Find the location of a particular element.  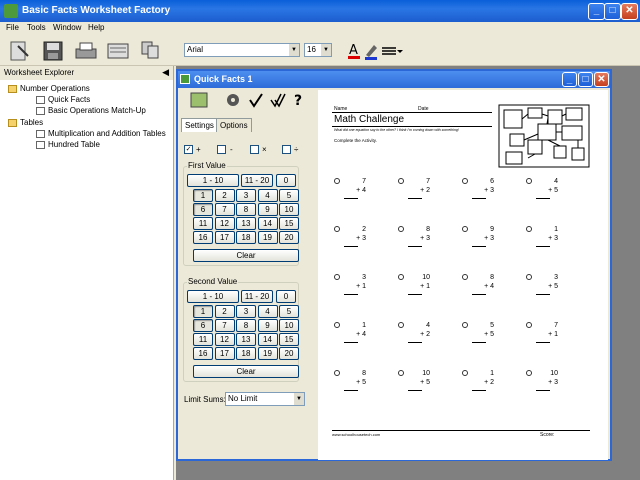

menu-window: Window is located at coordinates (67, 27).